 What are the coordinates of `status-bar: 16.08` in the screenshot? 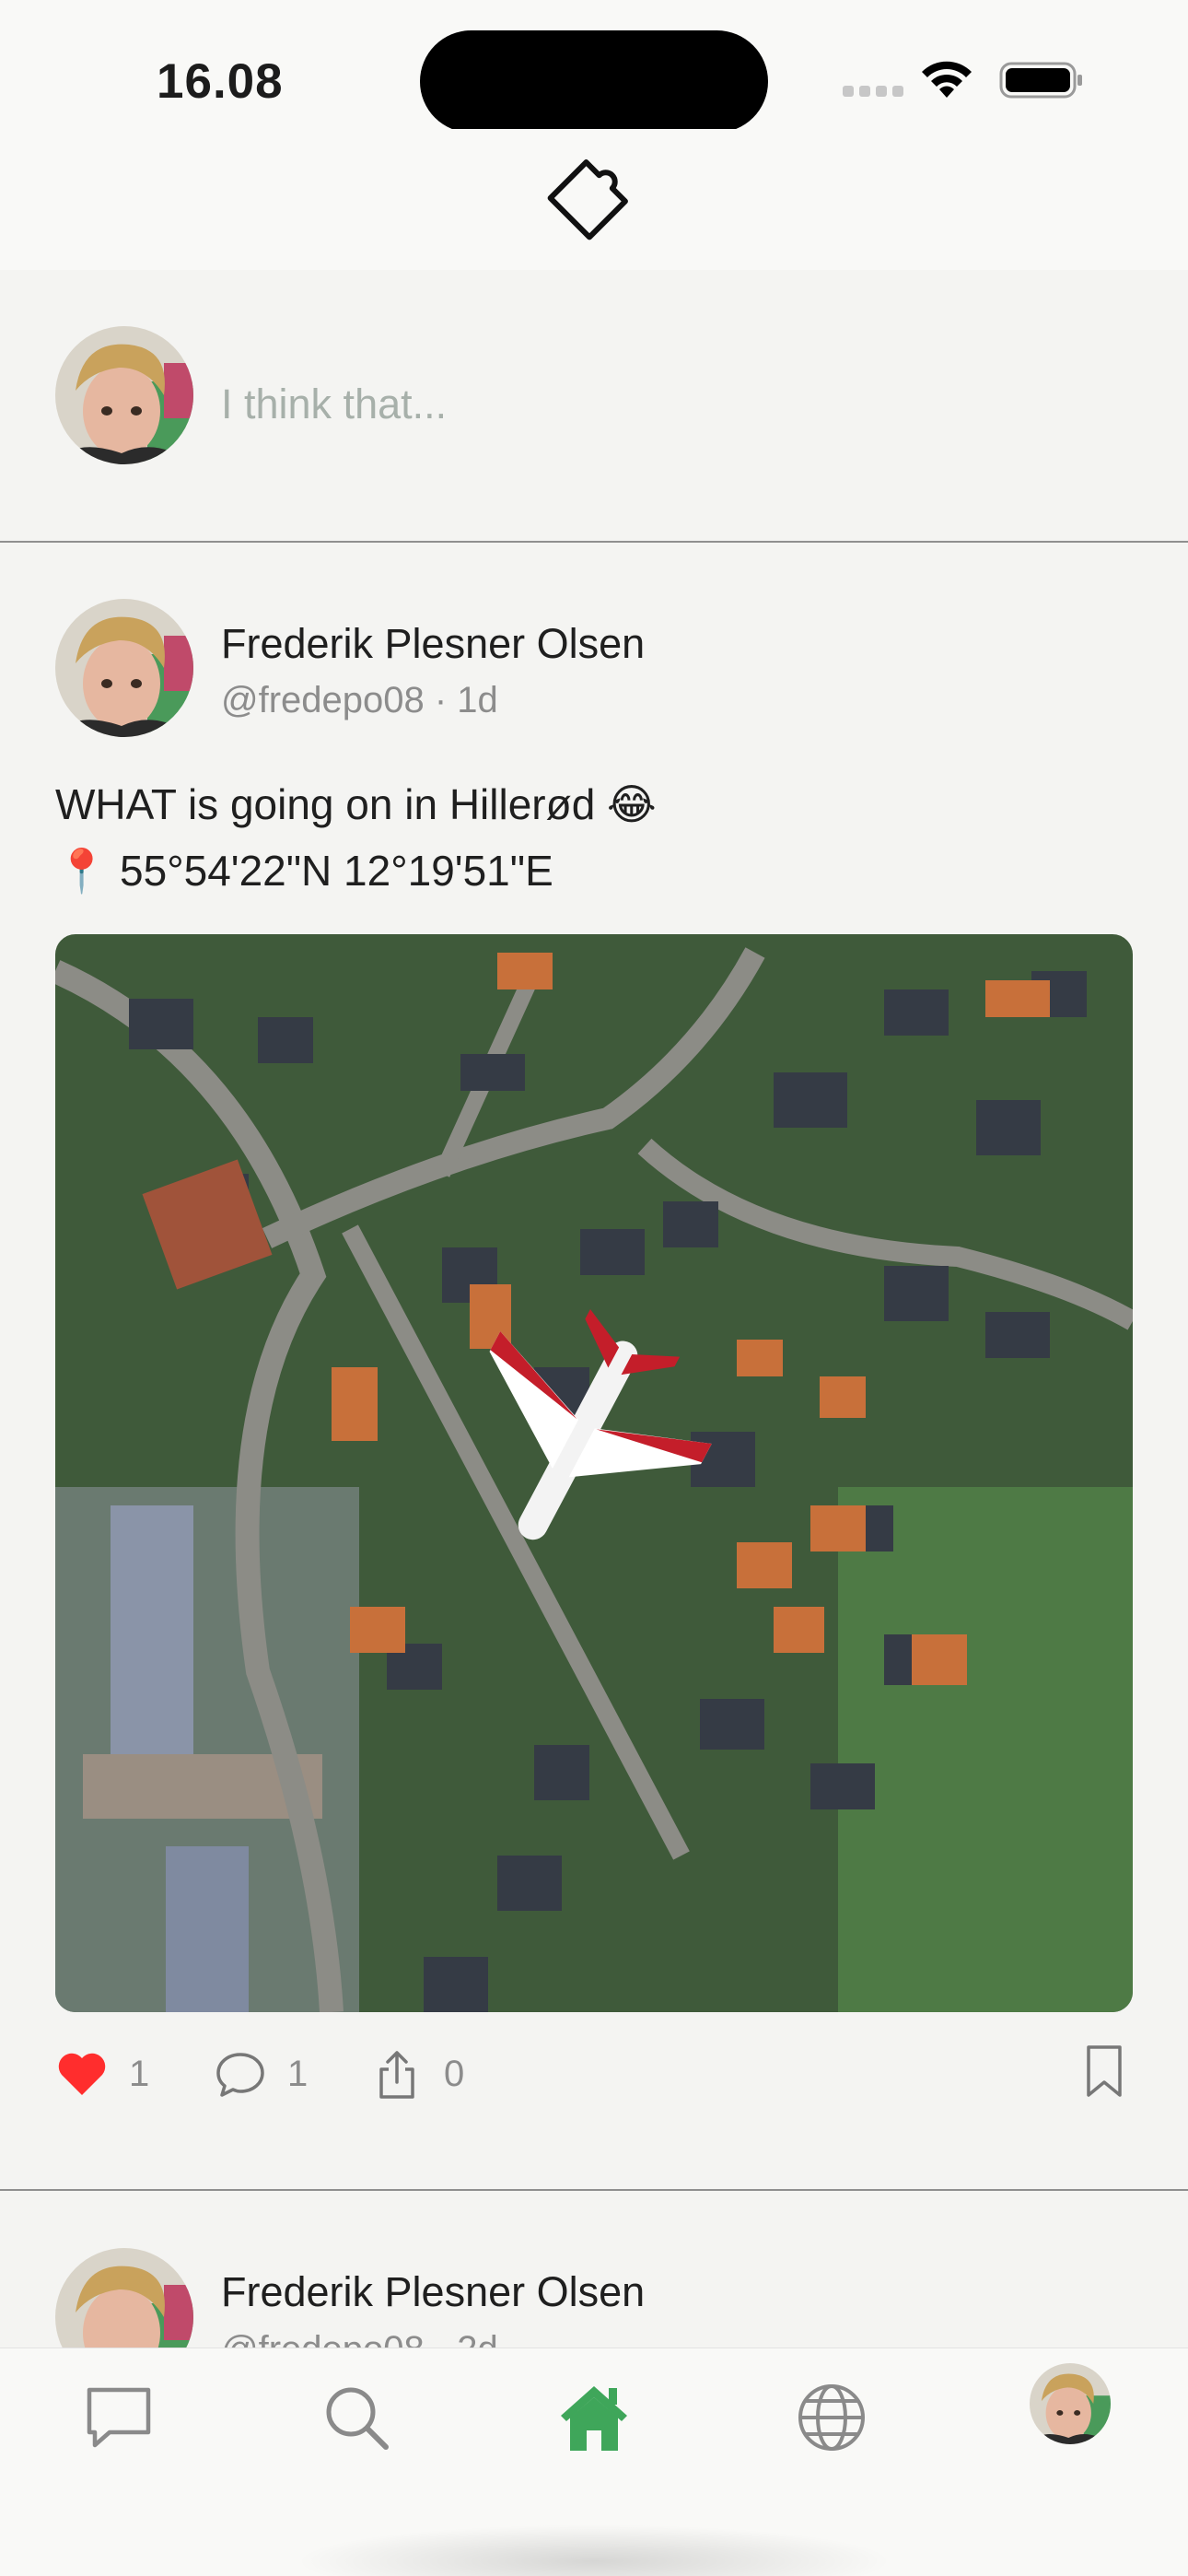 It's located at (594, 73).